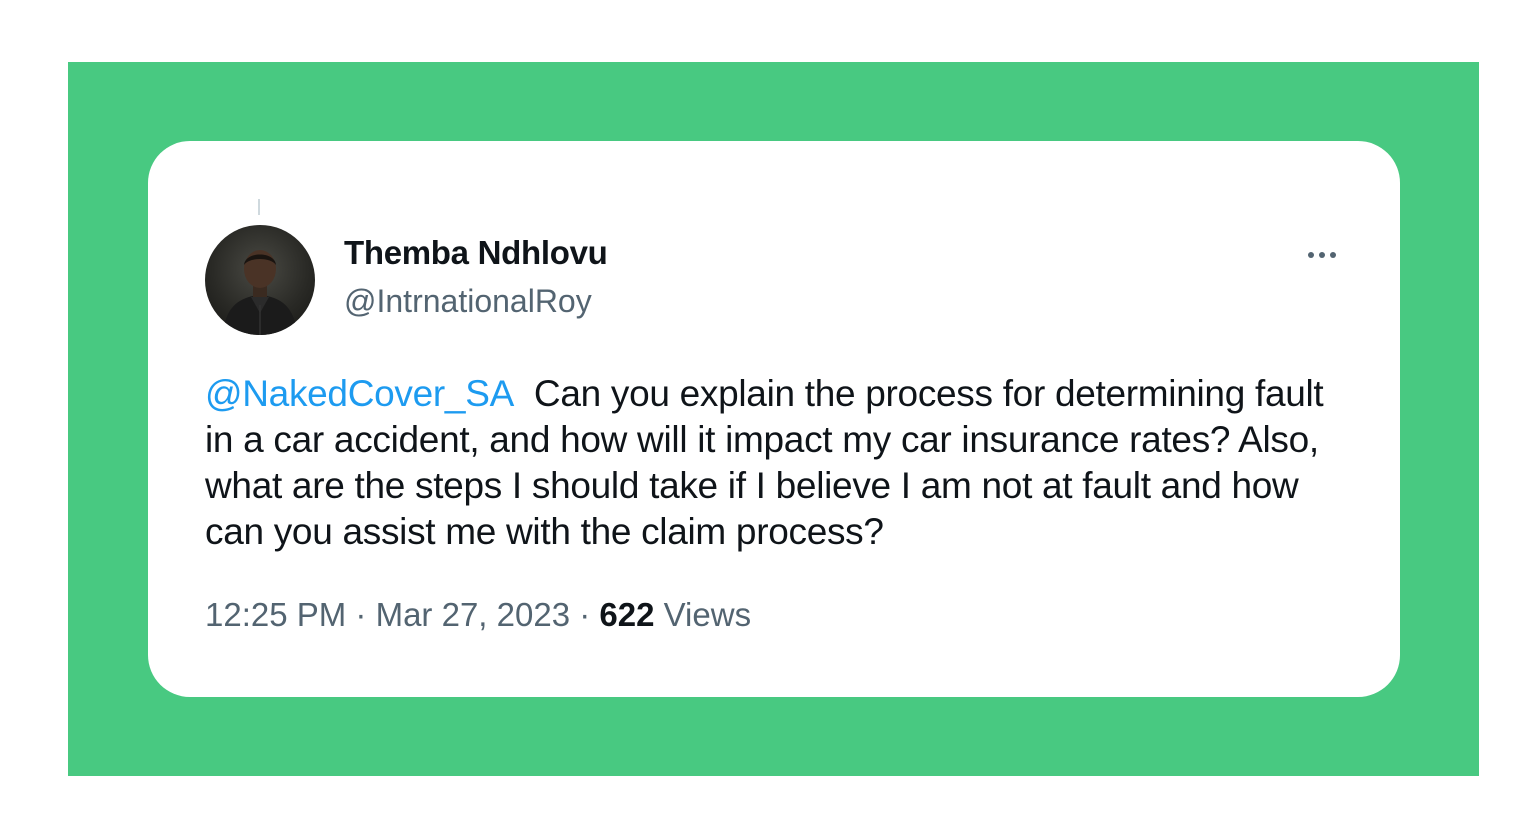 Image resolution: width=1536 pixels, height=833 pixels. I want to click on views-count: 622, so click(627, 614).